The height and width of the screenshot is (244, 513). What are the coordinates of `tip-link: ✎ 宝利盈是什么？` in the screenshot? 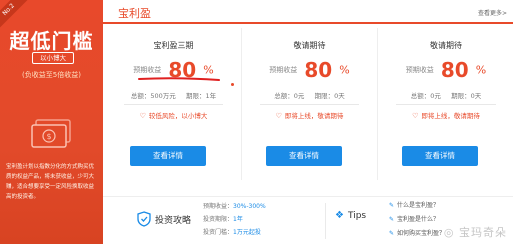 It's located at (414, 218).